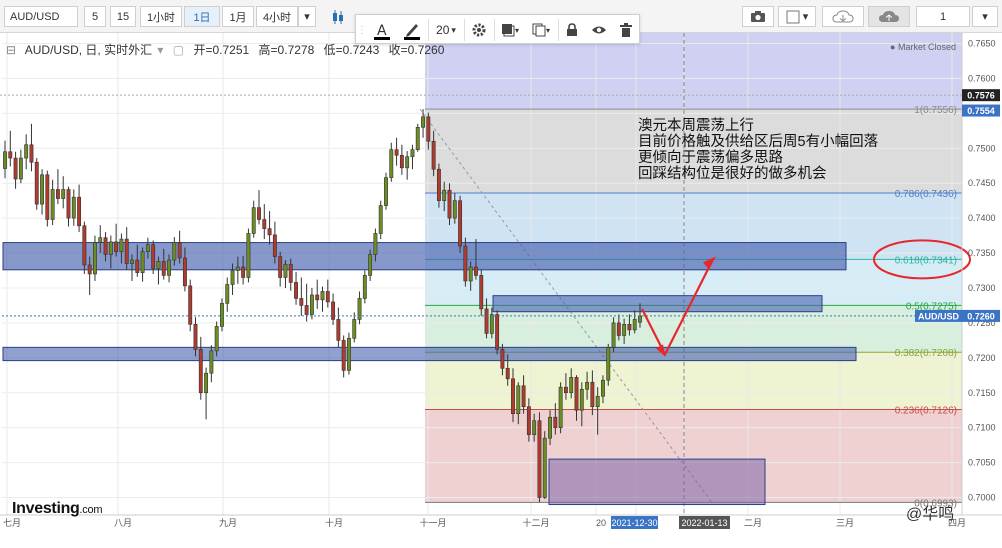 The image size is (1002, 548). What do you see at coordinates (797, 16) in the screenshot?
I see `color-select: ▾` at bounding box center [797, 16].